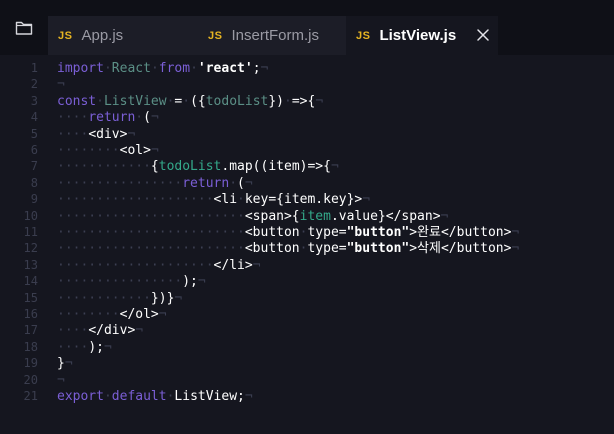 The image size is (614, 434). What do you see at coordinates (307, 363) in the screenshot?
I see `code-line: 19 }¬` at bounding box center [307, 363].